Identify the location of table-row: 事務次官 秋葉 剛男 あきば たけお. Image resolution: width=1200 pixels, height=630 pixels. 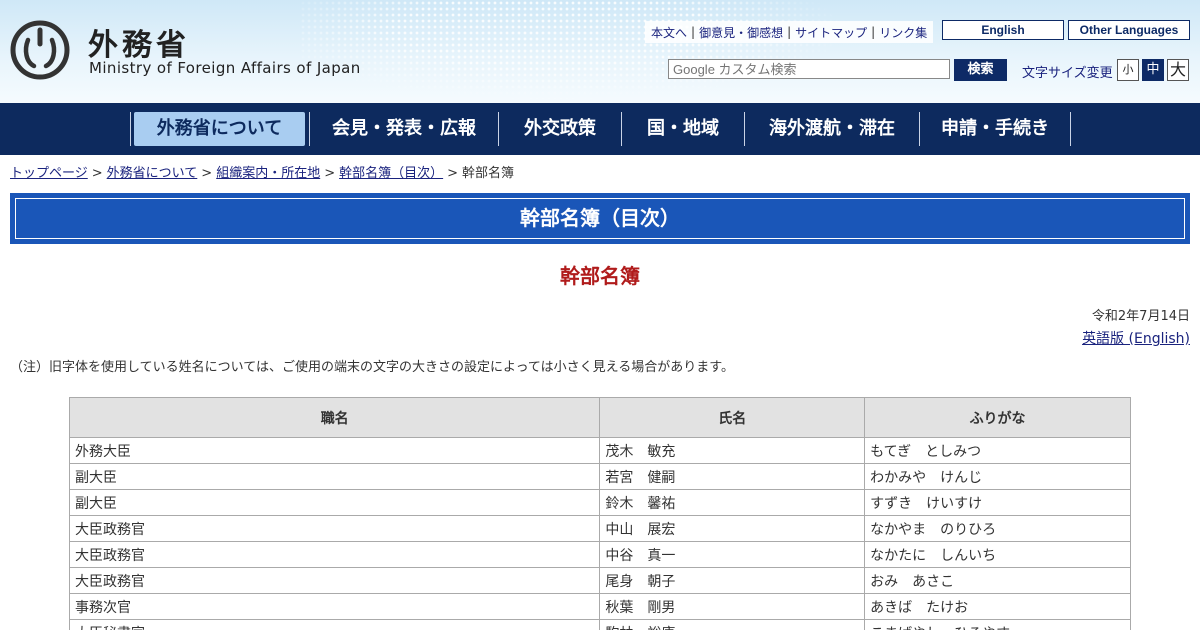
(599, 606).